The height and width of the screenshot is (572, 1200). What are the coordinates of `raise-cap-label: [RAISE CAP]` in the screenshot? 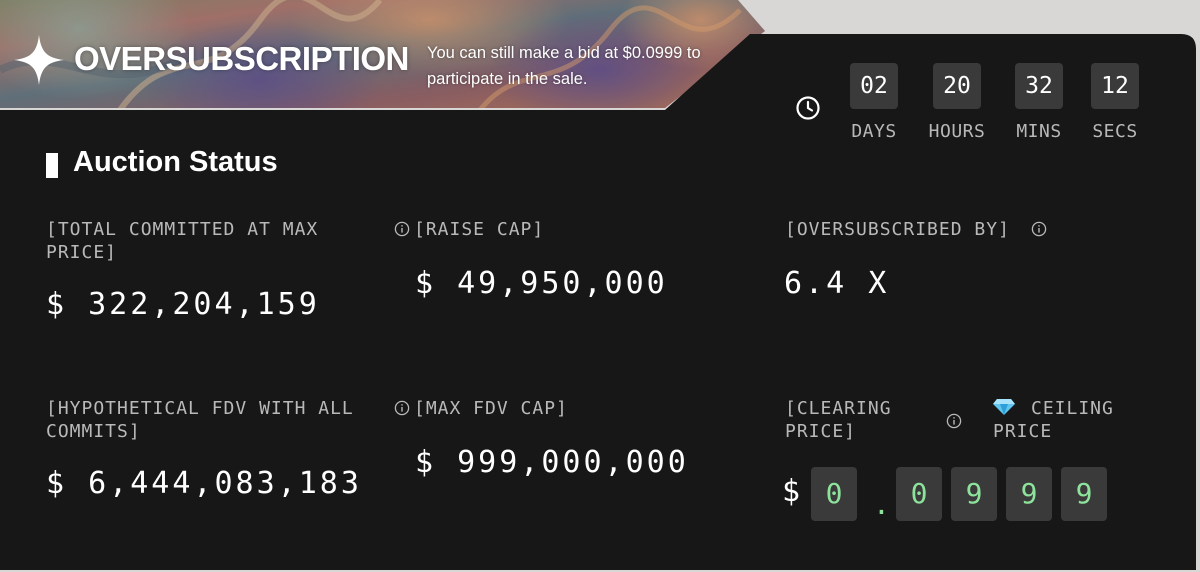 It's located at (479, 229).